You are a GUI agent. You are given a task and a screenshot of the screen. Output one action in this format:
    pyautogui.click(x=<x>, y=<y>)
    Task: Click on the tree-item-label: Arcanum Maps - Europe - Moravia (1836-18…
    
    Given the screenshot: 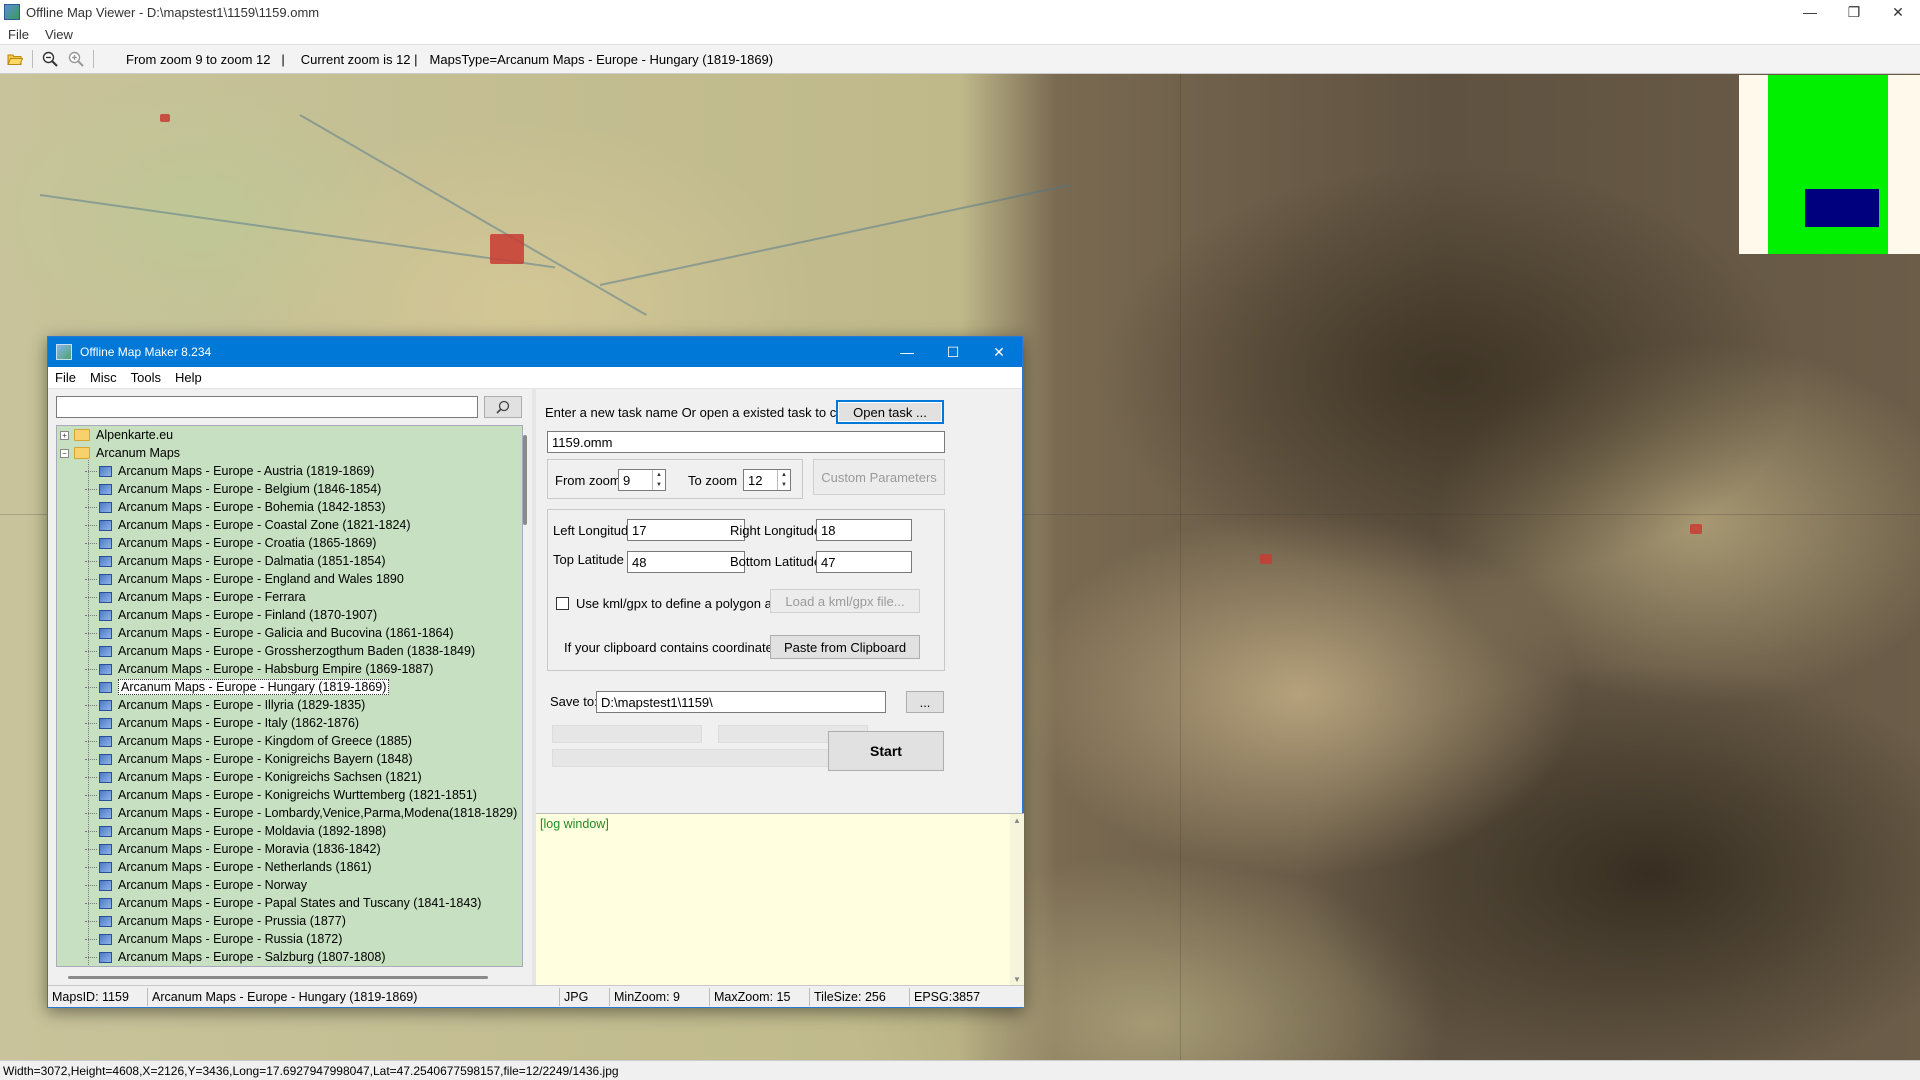 What is the action you would take?
    pyautogui.click(x=249, y=849)
    